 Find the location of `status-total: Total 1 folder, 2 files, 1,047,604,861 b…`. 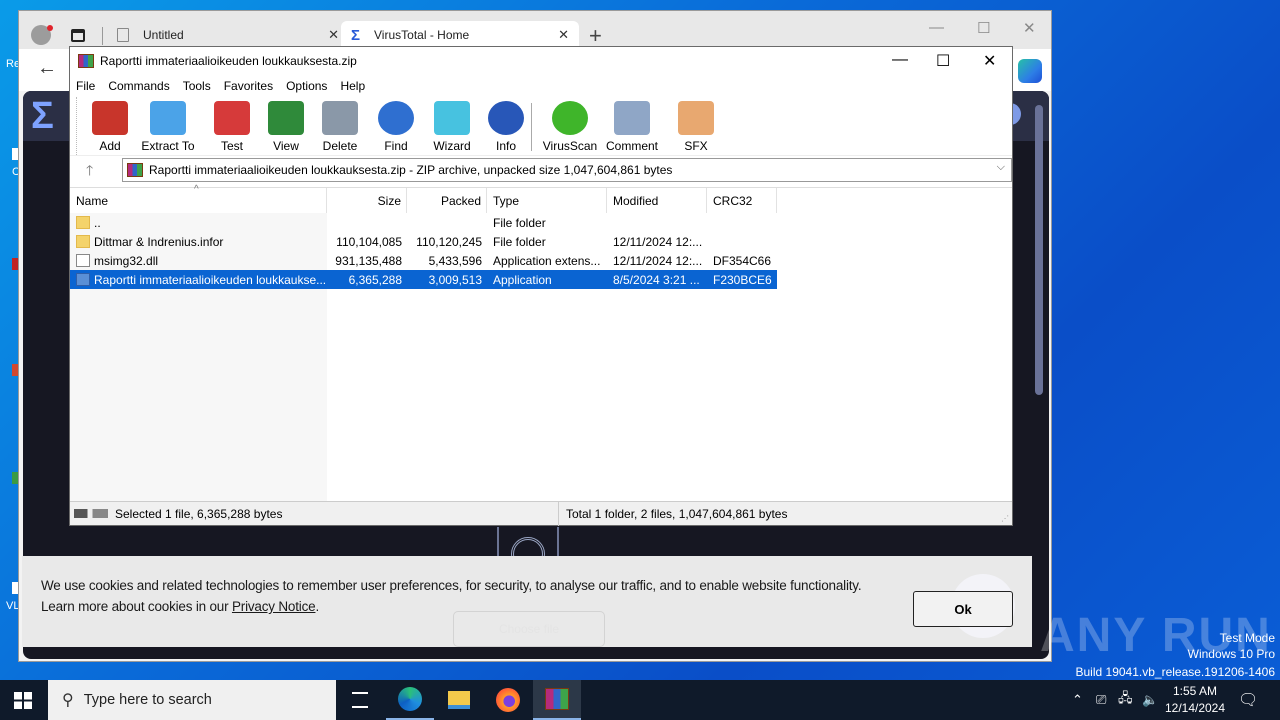

status-total: Total 1 folder, 2 files, 1,047,604,861 b… is located at coordinates (677, 514).